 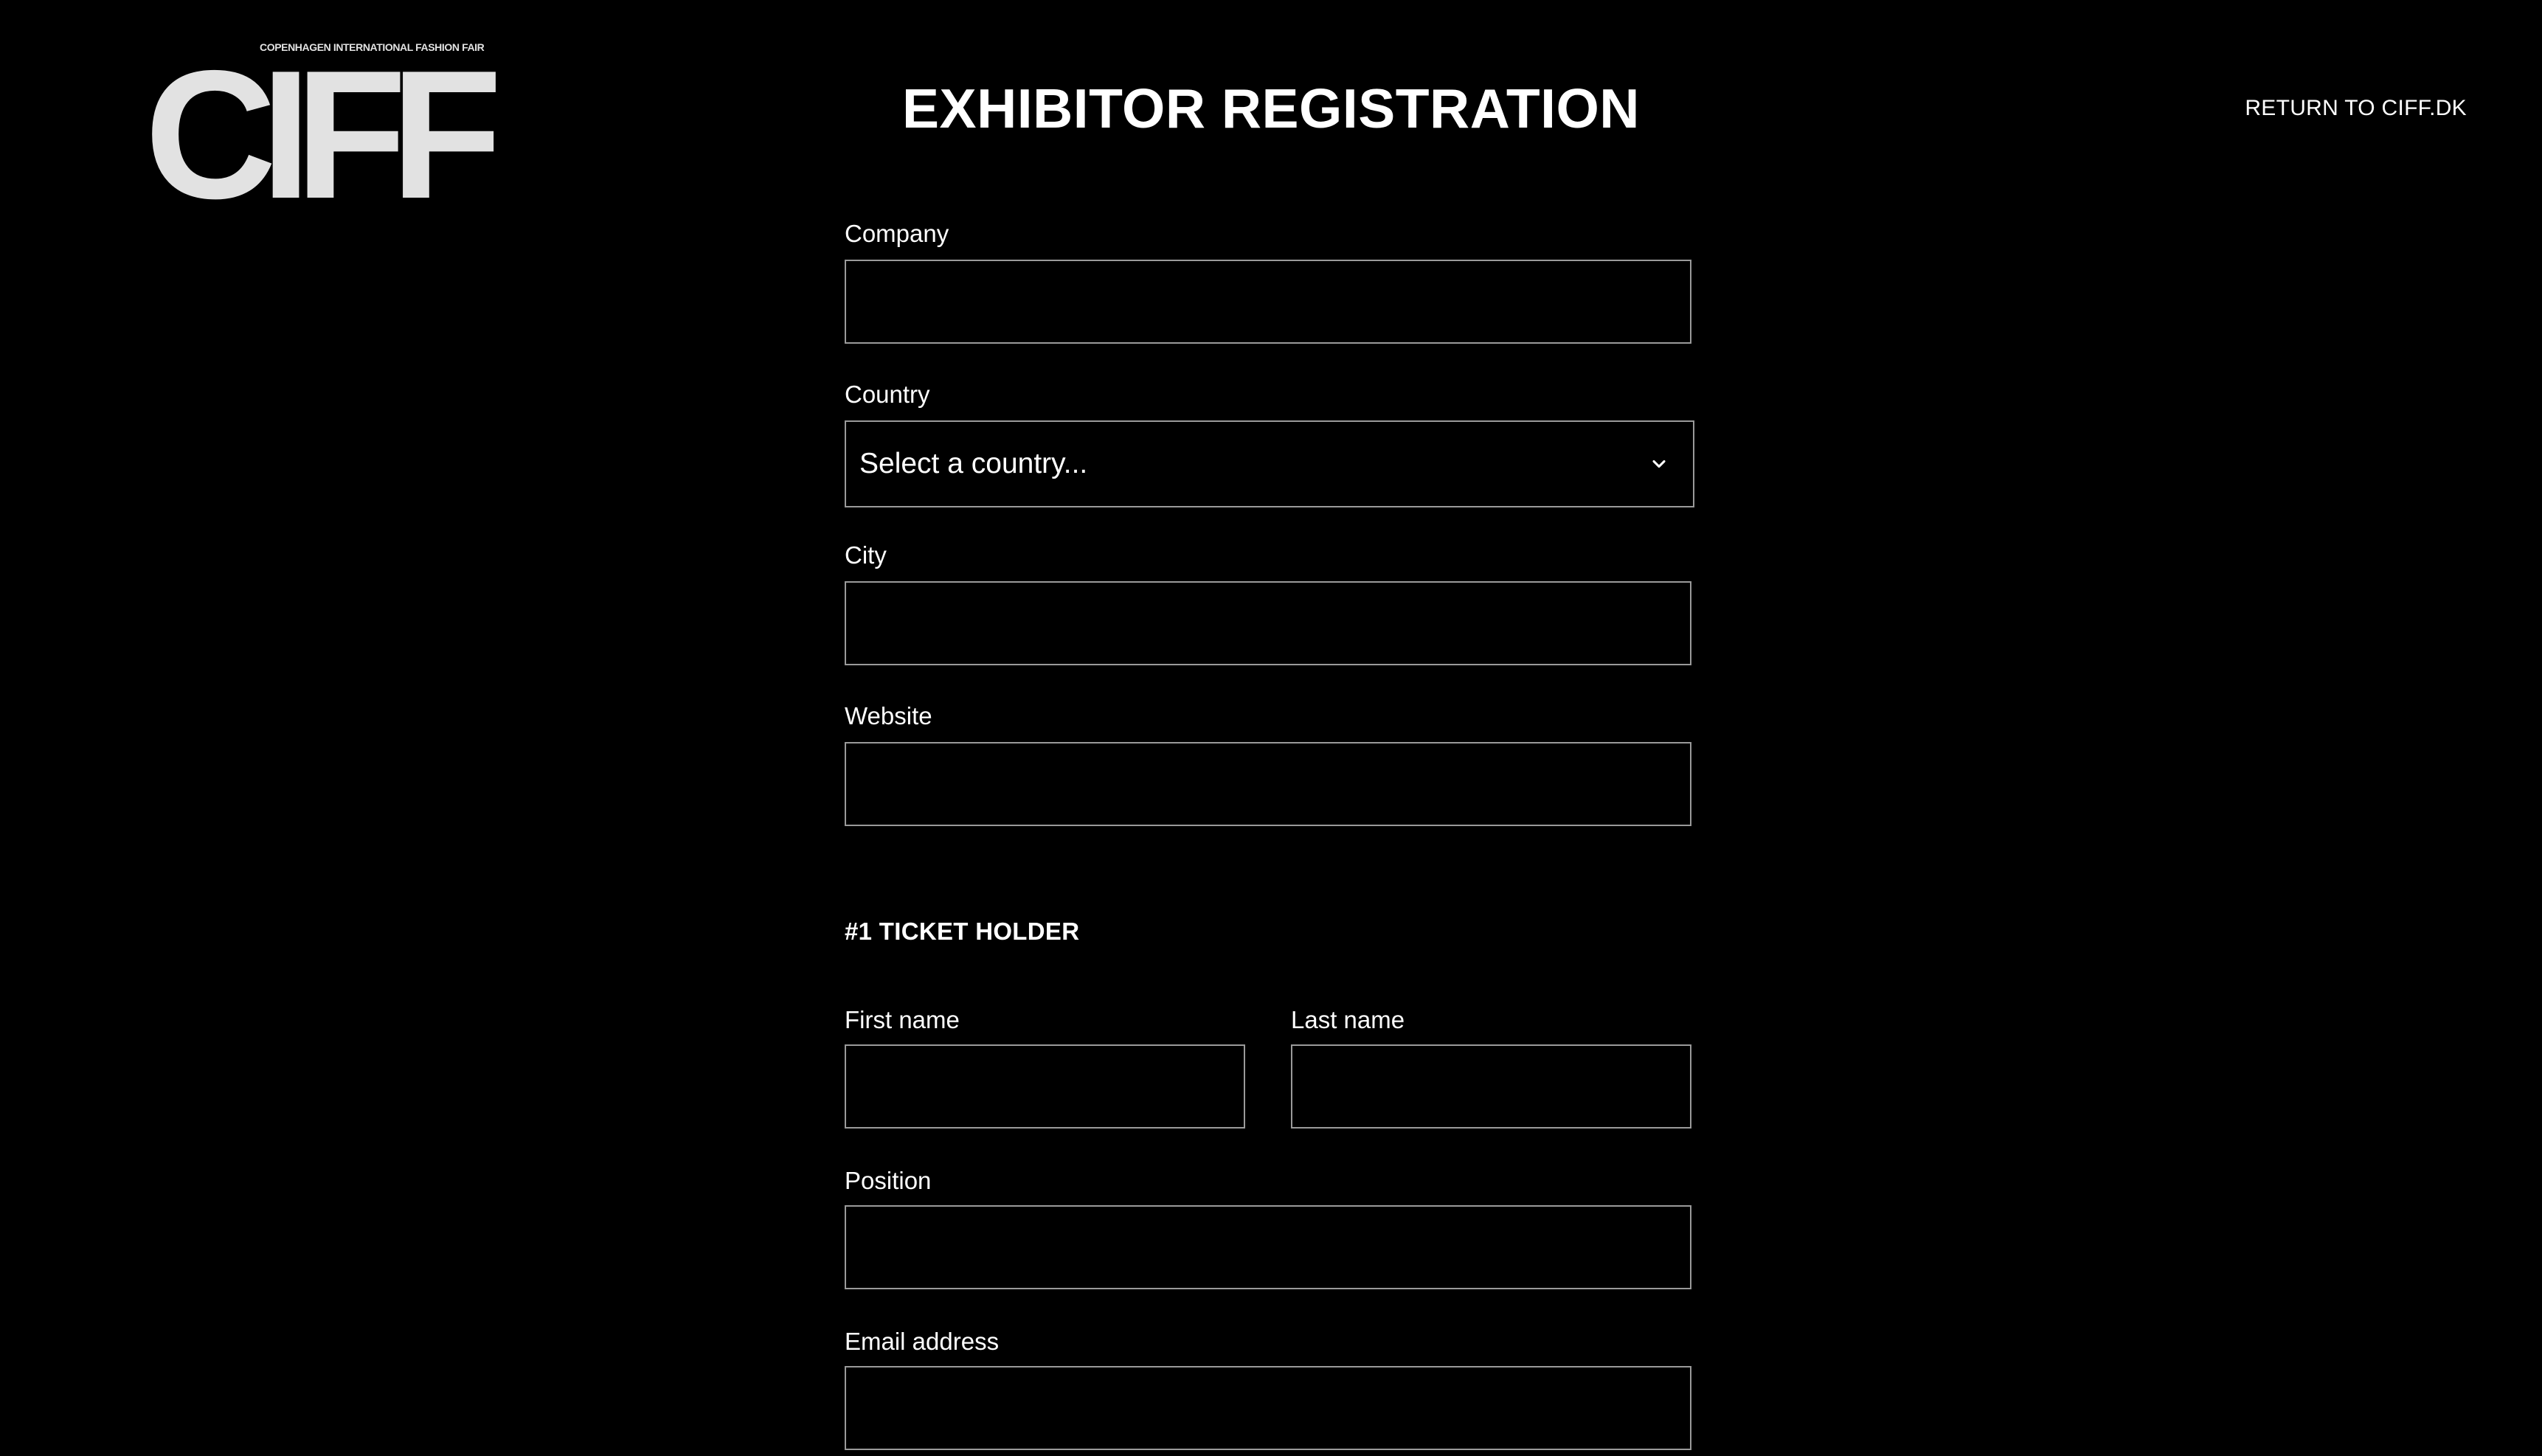 I want to click on city-input, so click(x=1268, y=623).